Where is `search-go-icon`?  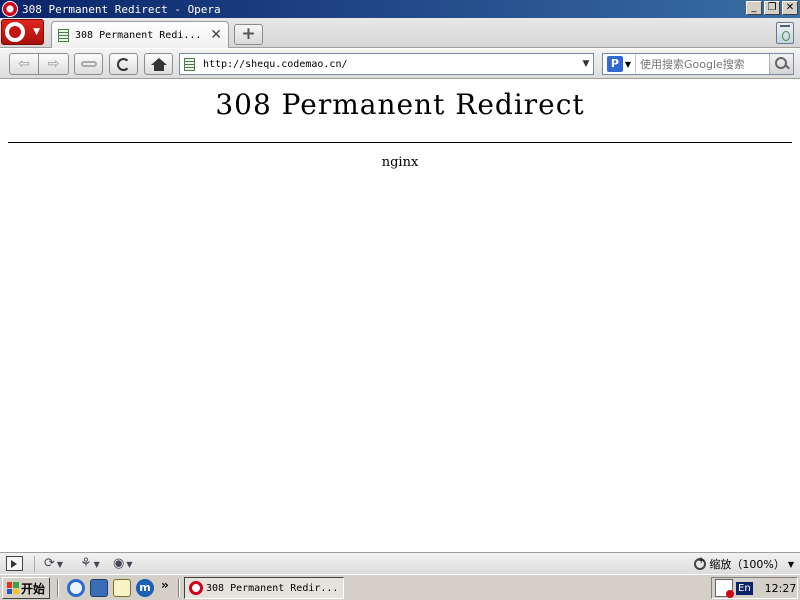 search-go-icon is located at coordinates (781, 64).